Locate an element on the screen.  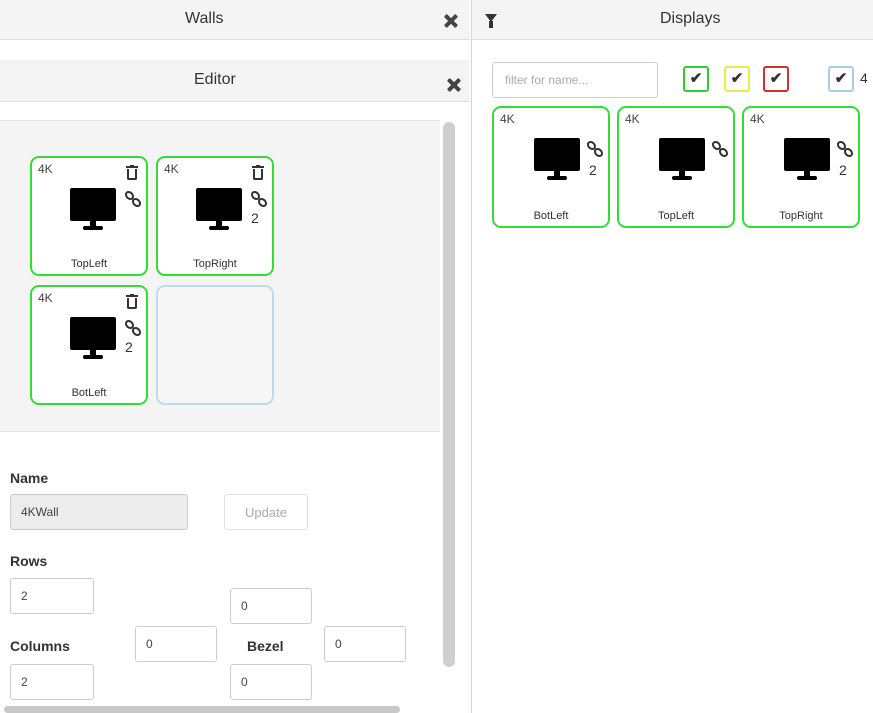
display-filter-input is located at coordinates (575, 80).